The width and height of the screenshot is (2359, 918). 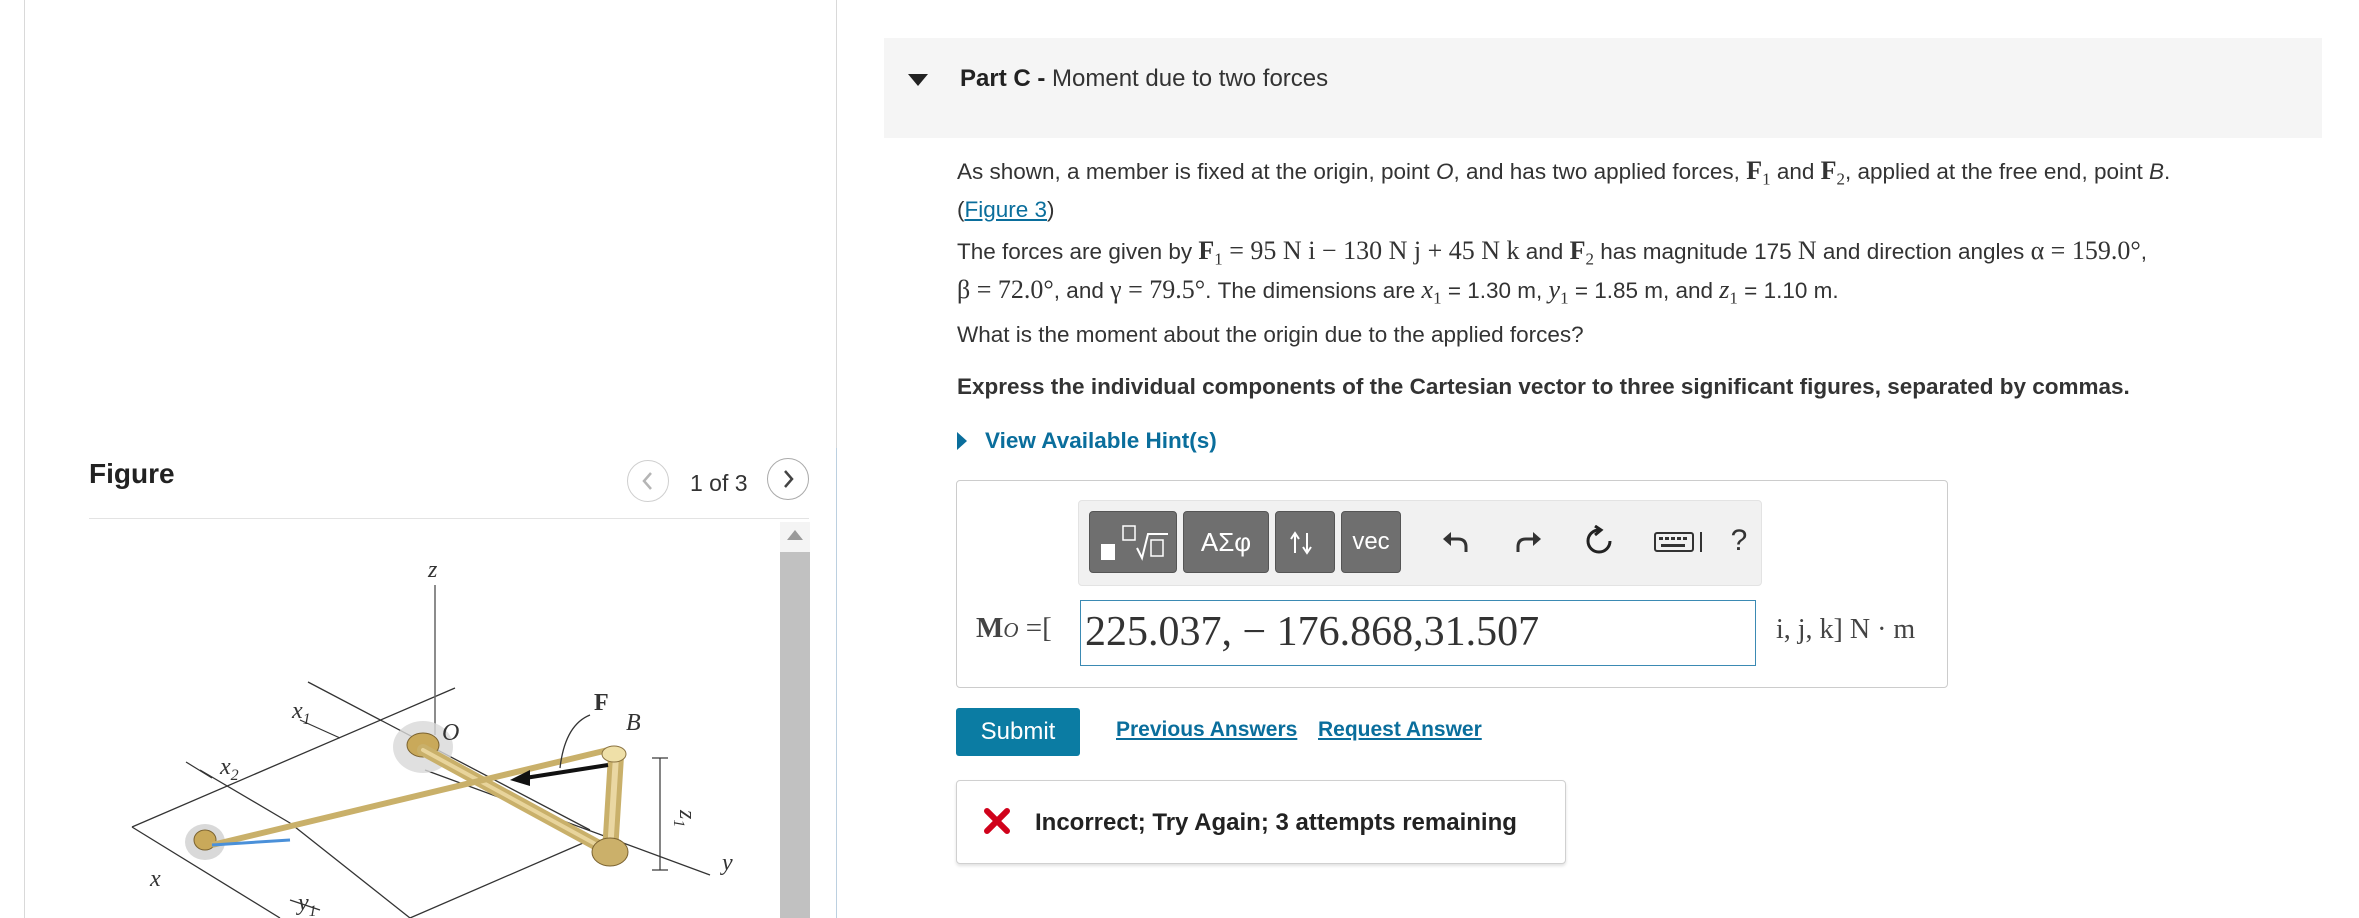 What do you see at coordinates (1529, 541) in the screenshot?
I see `redo-icon` at bounding box center [1529, 541].